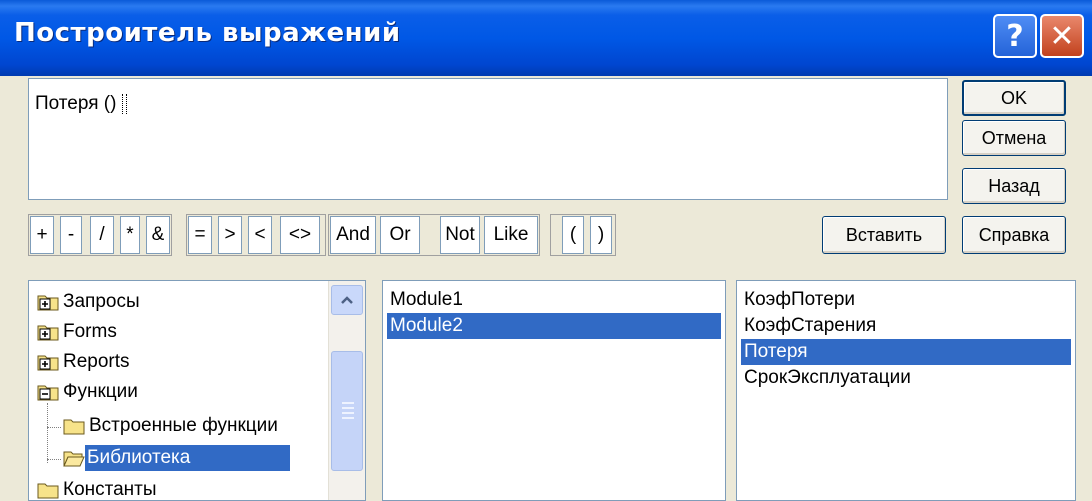 The width and height of the screenshot is (1092, 501). What do you see at coordinates (78, 103) in the screenshot?
I see `expression-value: Потеря ()` at bounding box center [78, 103].